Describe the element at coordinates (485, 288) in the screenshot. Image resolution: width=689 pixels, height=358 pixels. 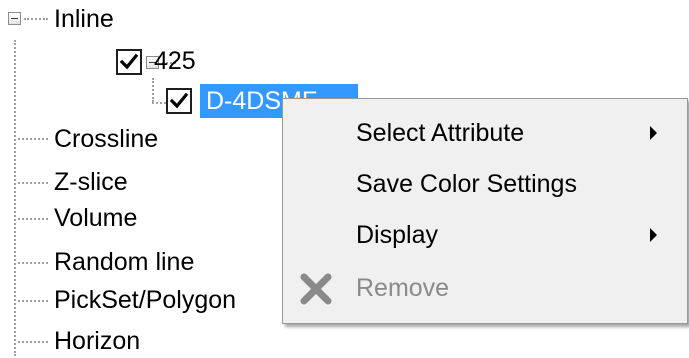
I see `menu-item-remove: Remove` at that location.